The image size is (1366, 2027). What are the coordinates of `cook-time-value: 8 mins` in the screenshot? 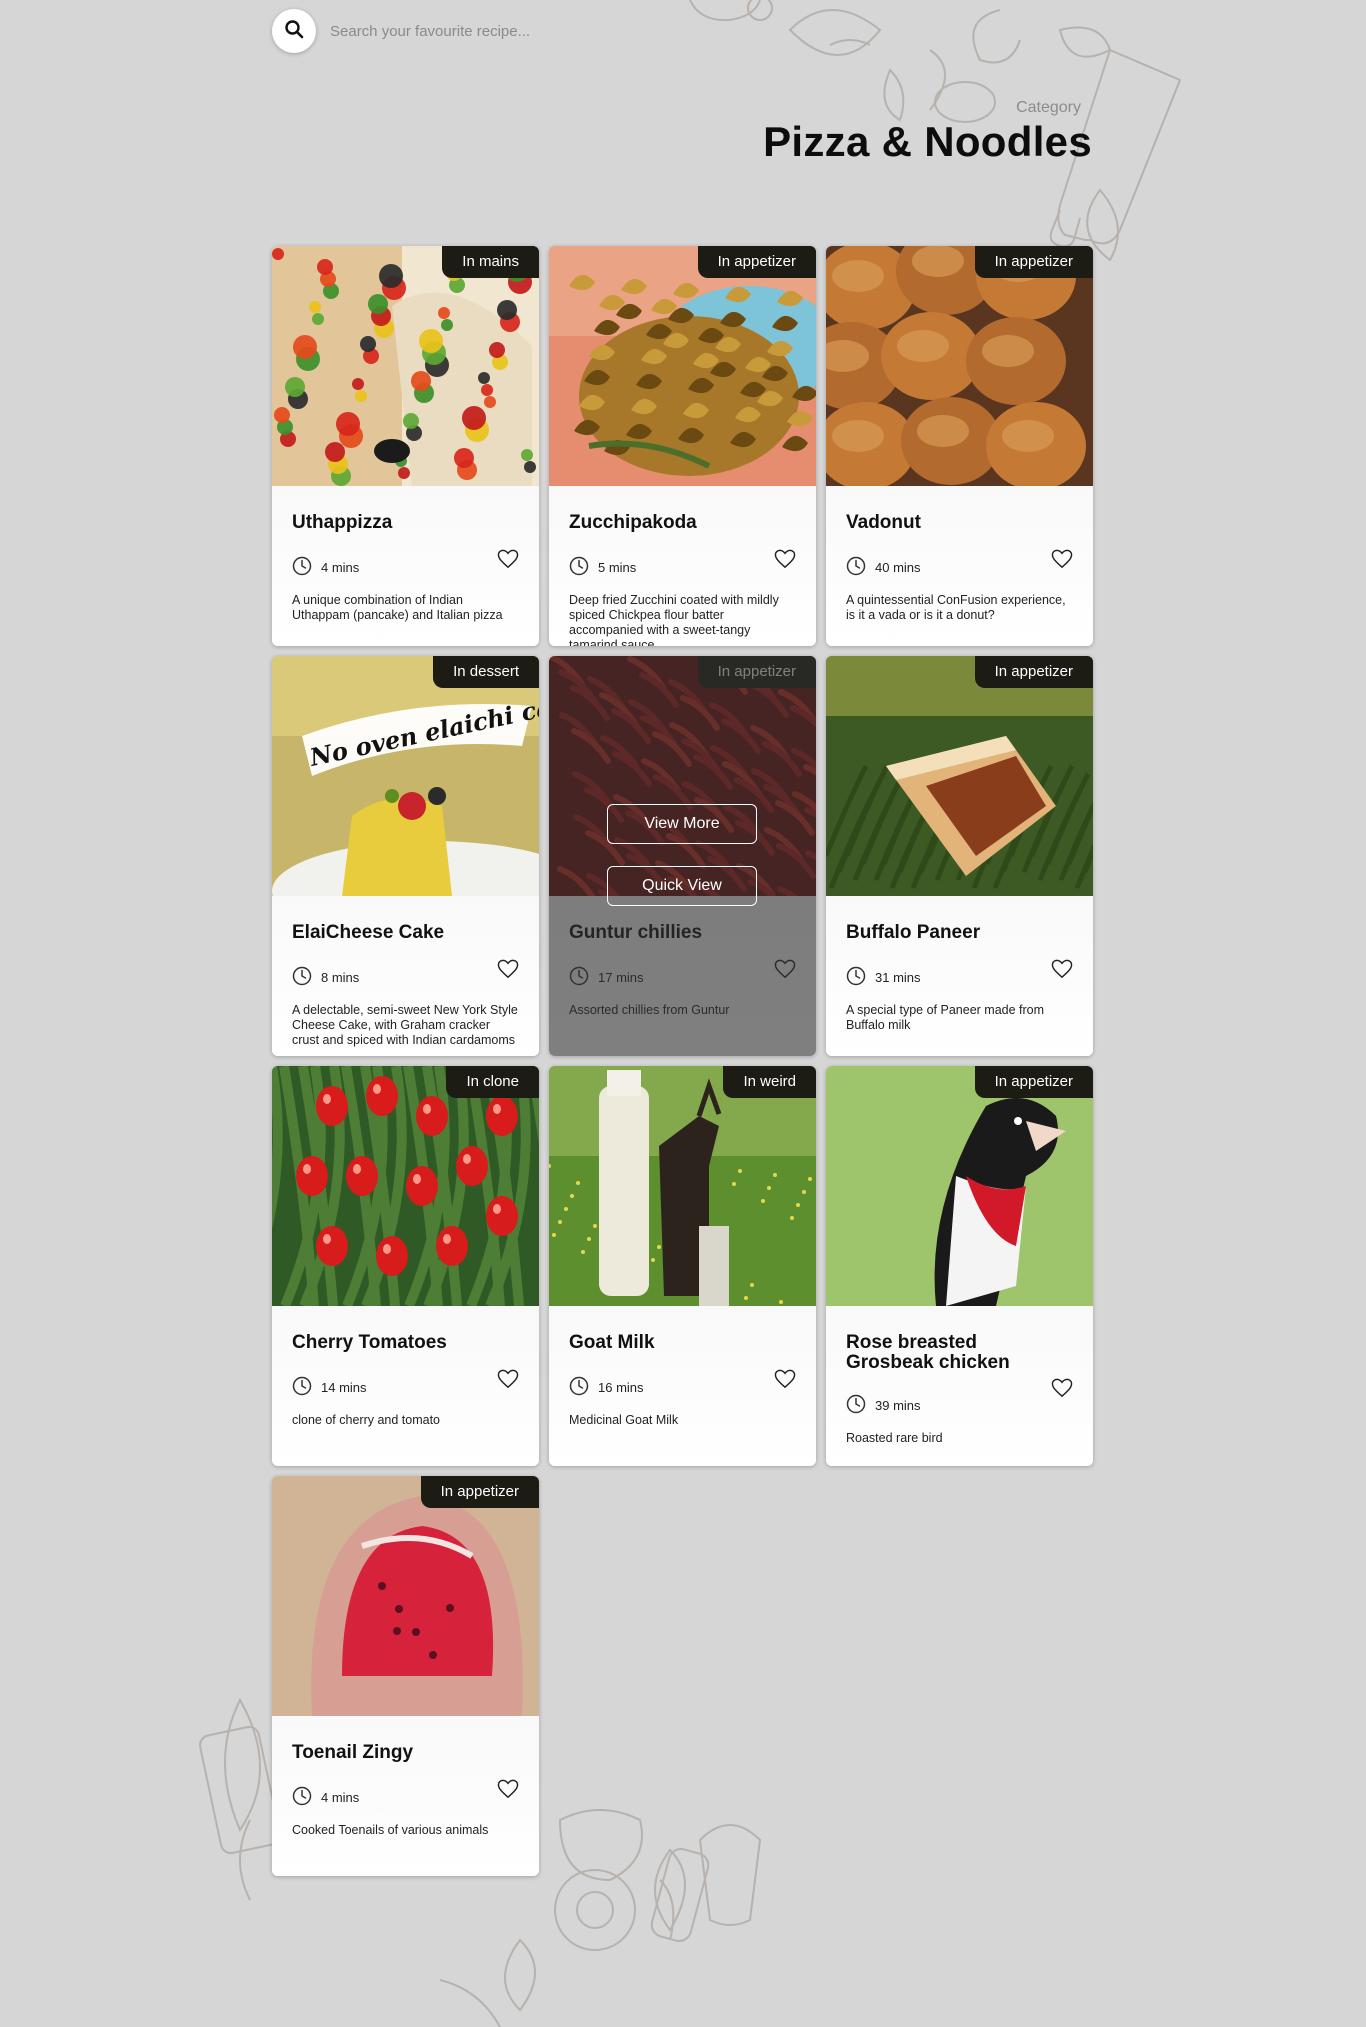 It's located at (340, 977).